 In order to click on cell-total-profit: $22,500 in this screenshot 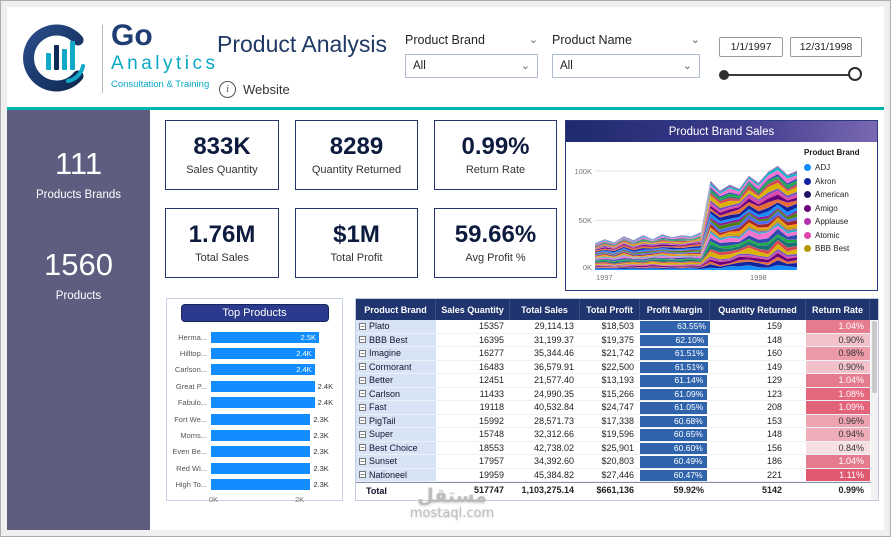, I will do `click(617, 366)`.